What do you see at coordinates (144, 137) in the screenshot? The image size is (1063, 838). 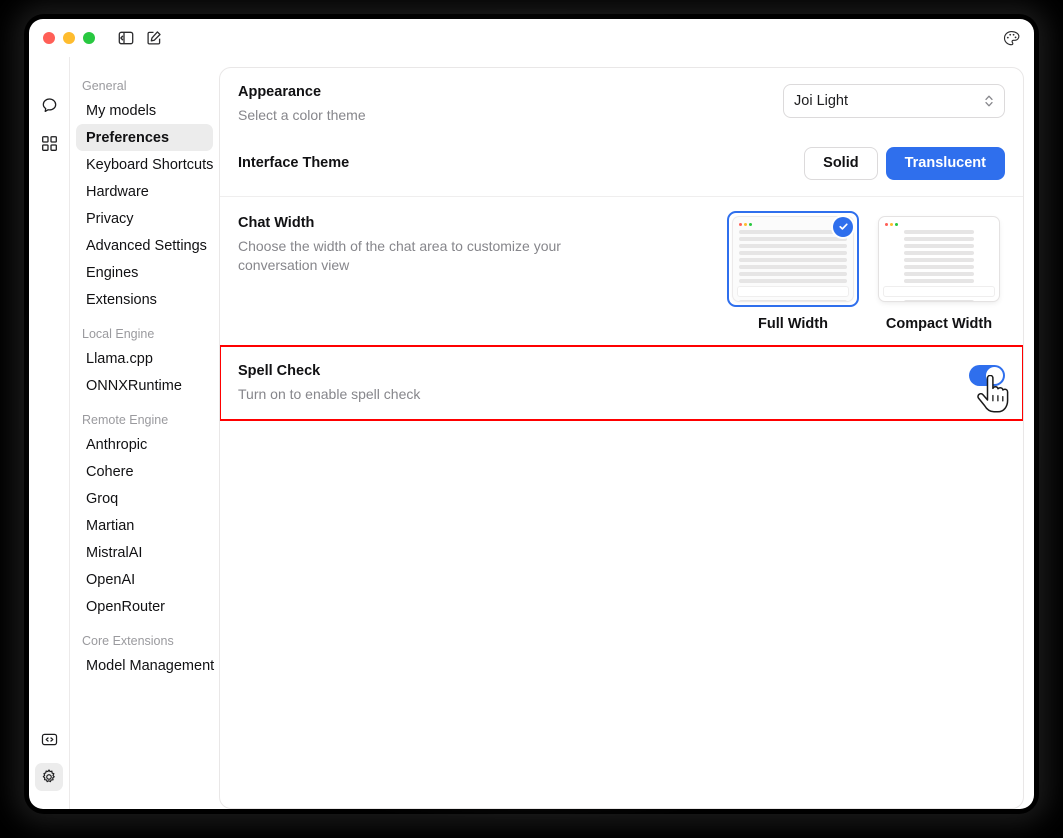 I see `sidebar-item-preferences: Preferences` at bounding box center [144, 137].